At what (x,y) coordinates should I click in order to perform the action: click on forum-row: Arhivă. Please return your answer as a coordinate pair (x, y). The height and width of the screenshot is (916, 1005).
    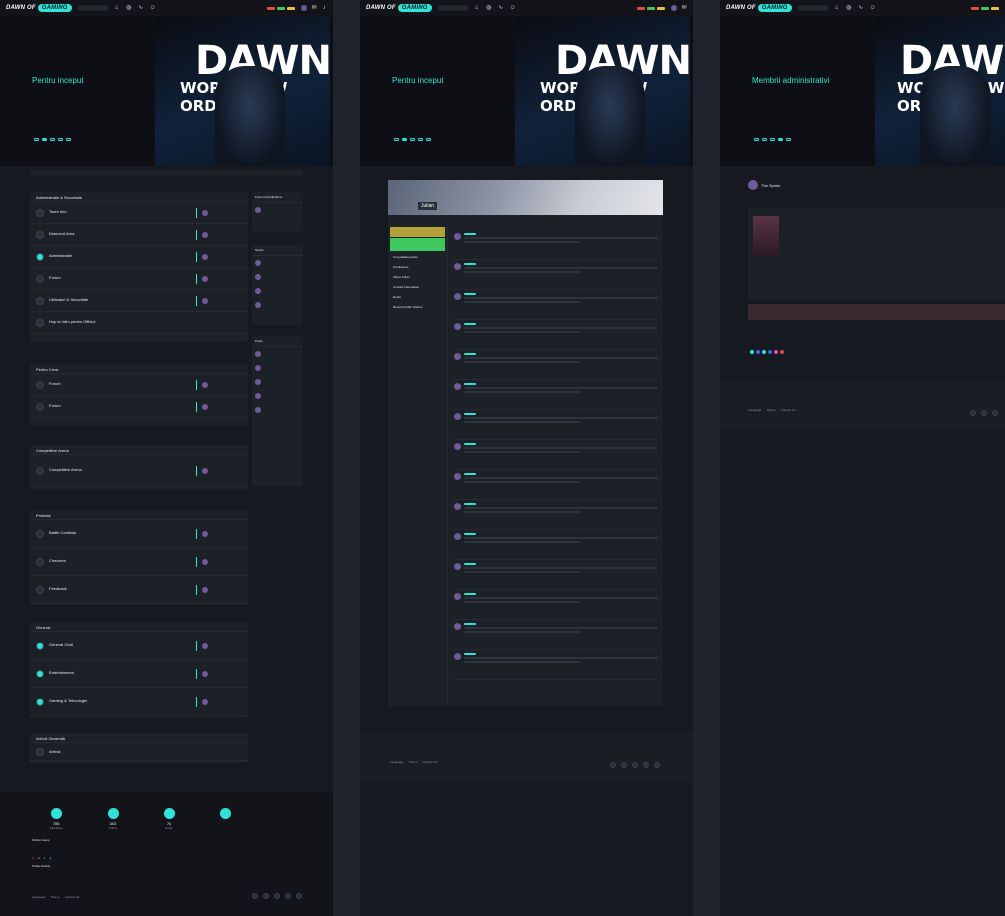
    Looking at the image, I should click on (139, 752).